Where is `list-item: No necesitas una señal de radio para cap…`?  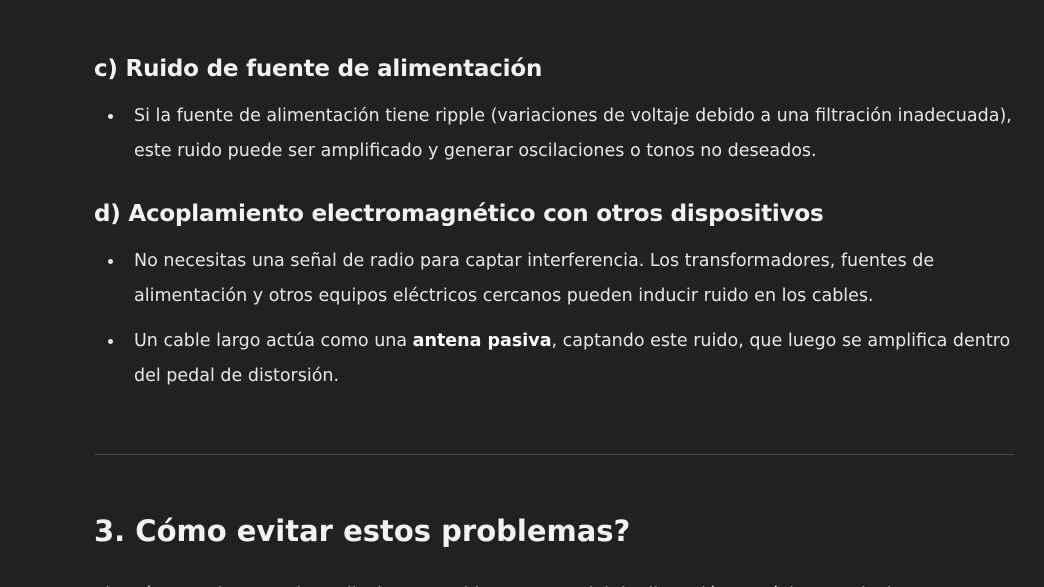 list-item: No necesitas una señal de radio para cap… is located at coordinates (554, 279).